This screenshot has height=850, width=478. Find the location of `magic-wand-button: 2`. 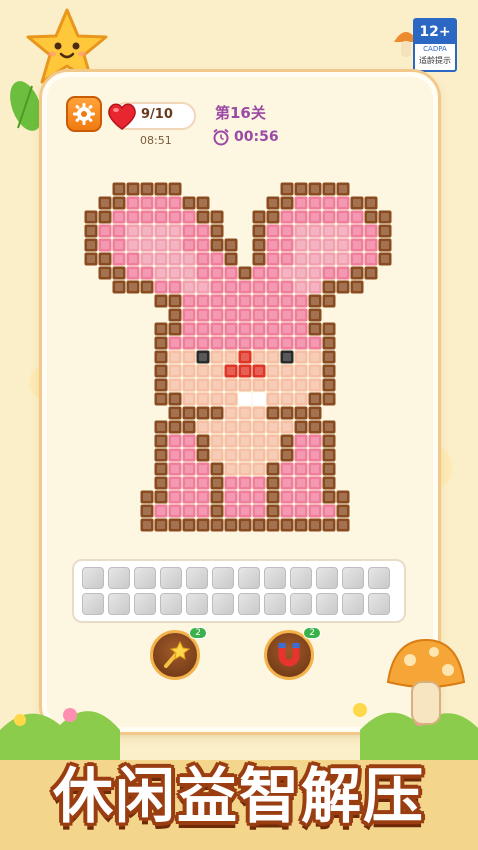

magic-wand-button: 2 is located at coordinates (178, 653).